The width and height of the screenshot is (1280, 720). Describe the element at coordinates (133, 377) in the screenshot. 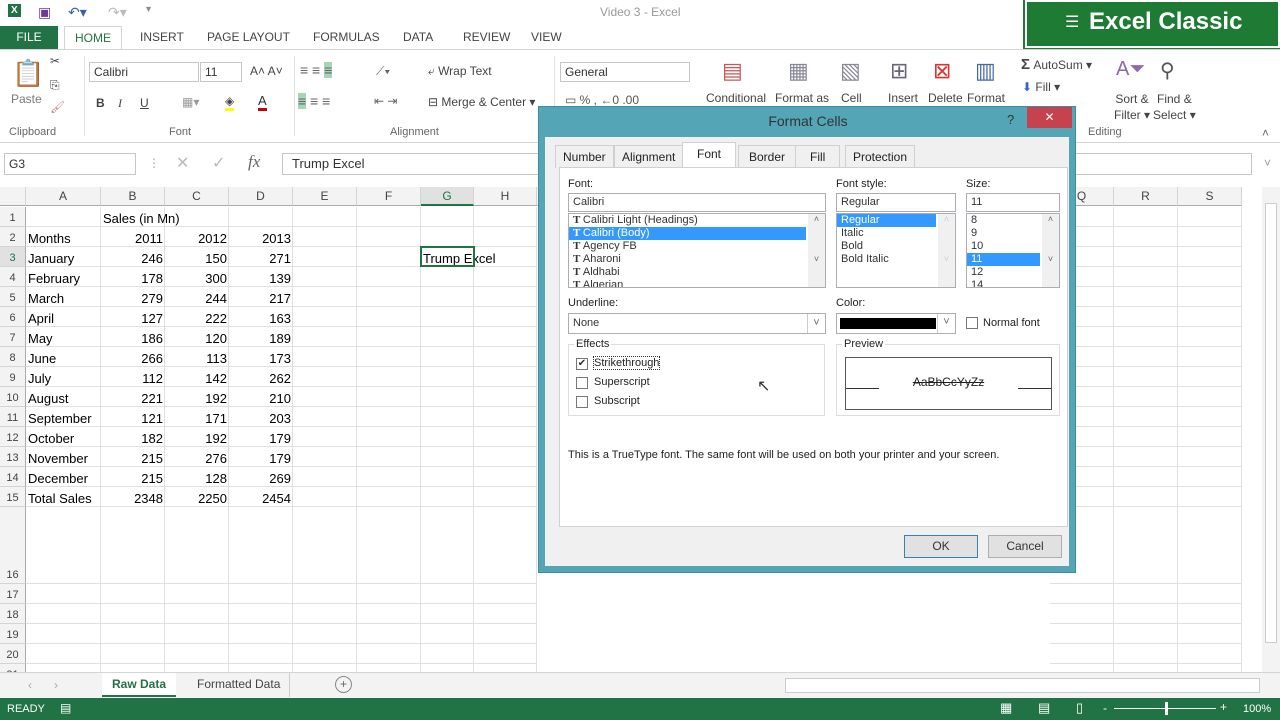

I see `value-cell: 112` at that location.